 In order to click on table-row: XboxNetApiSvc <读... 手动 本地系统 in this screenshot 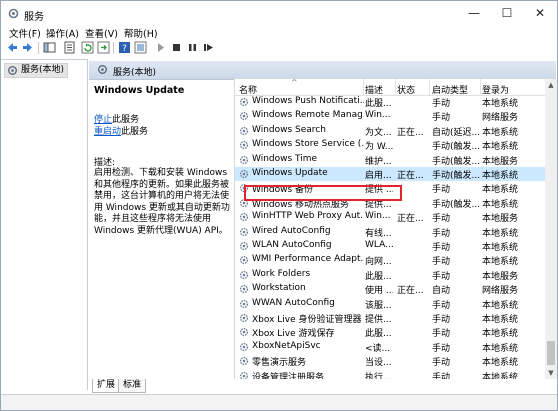, I will do `click(390, 347)`.